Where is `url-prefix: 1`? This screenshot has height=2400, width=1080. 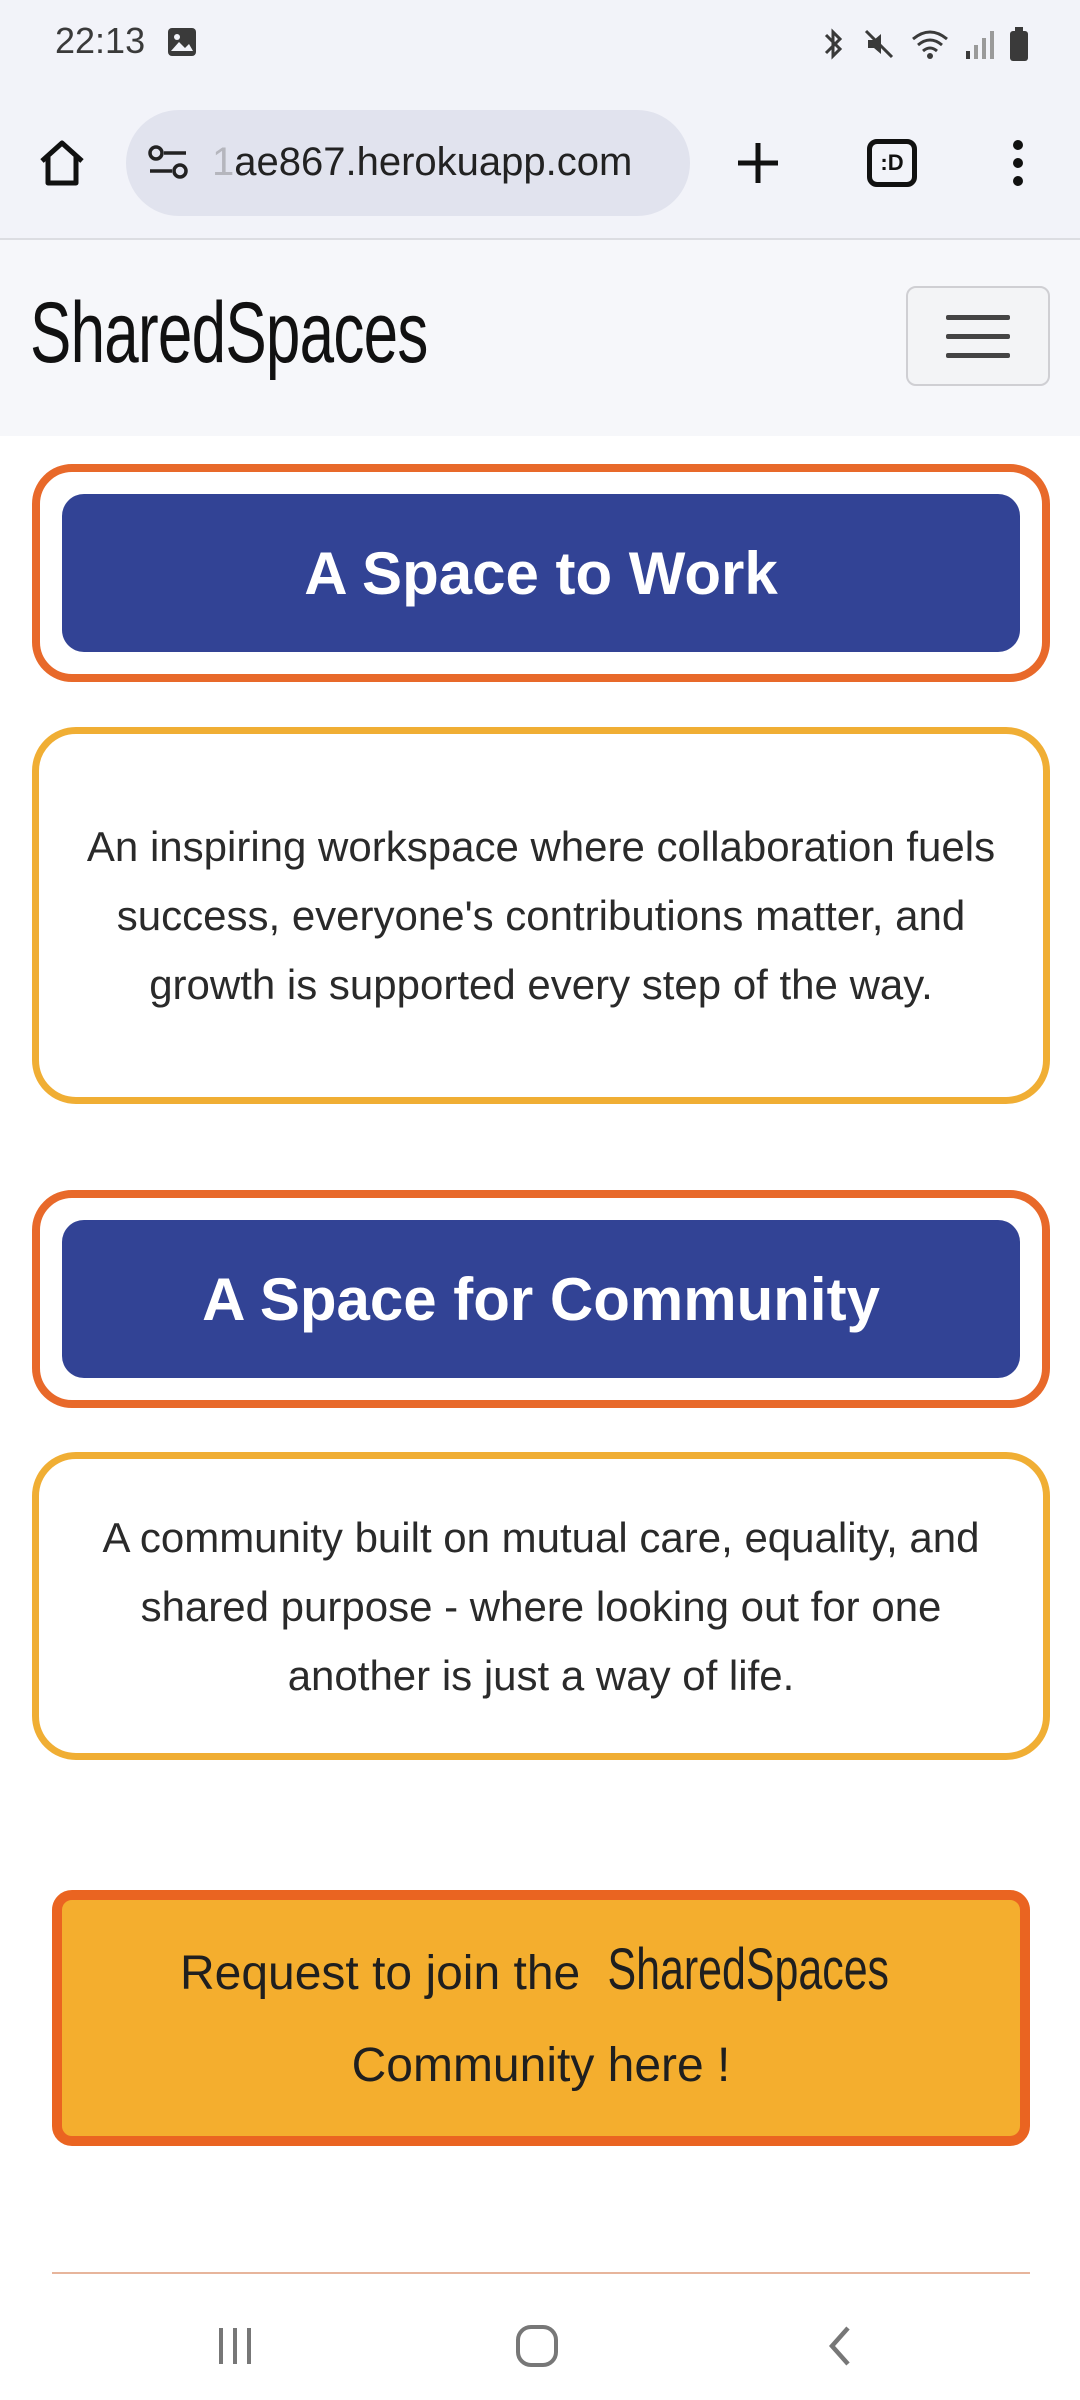
url-prefix: 1 is located at coordinates (223, 162).